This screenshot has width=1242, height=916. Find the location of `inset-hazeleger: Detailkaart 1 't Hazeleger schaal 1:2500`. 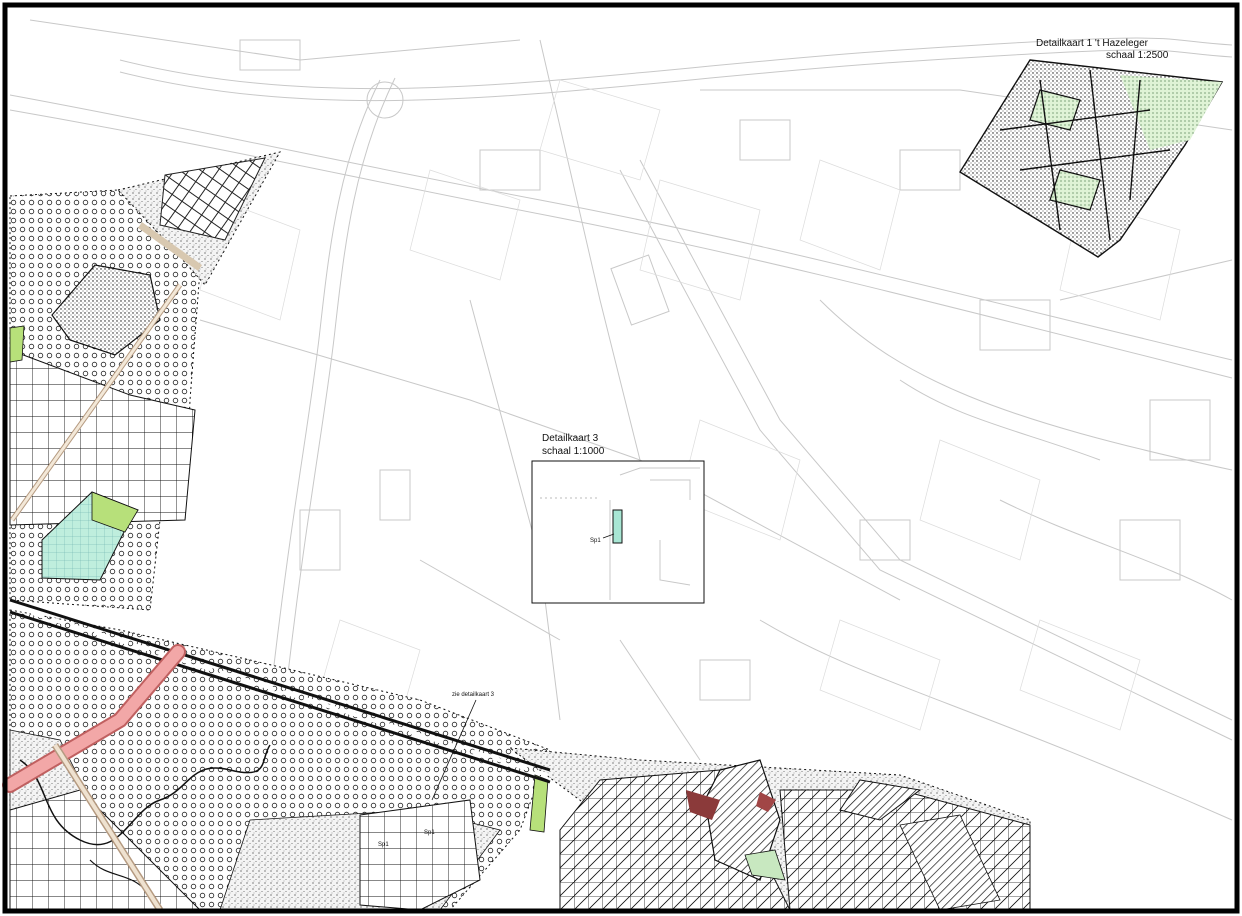

inset-hazeleger: Detailkaart 1 't Hazeleger schaal 1:2500 is located at coordinates (1091, 148).